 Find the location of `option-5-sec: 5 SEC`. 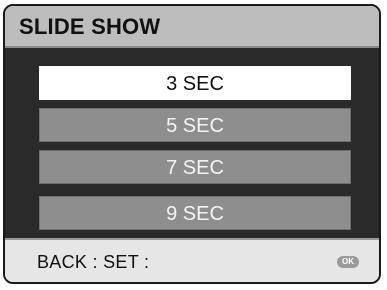

option-5-sec: 5 SEC is located at coordinates (195, 125).